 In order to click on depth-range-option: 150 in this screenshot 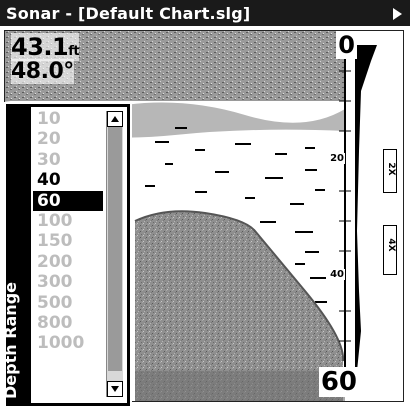, I will do `click(68, 241)`.